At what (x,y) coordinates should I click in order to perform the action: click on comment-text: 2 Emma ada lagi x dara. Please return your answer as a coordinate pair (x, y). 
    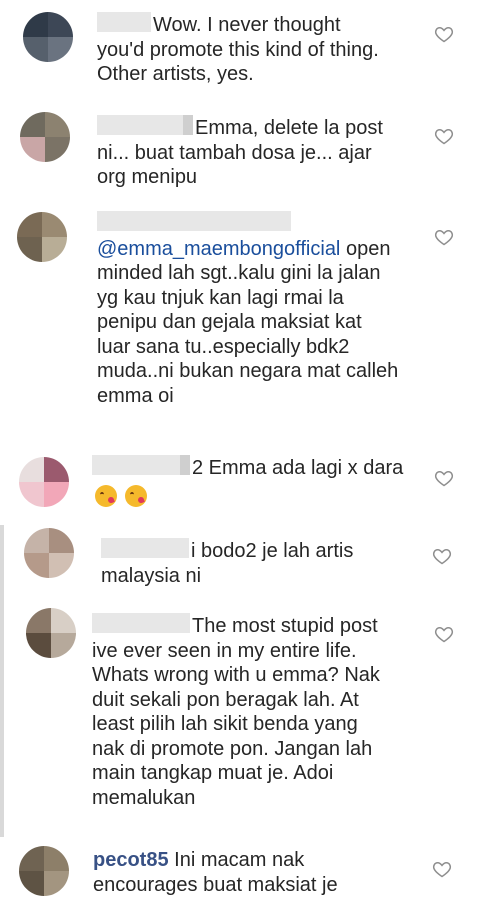
    Looking at the image, I should click on (262, 482).